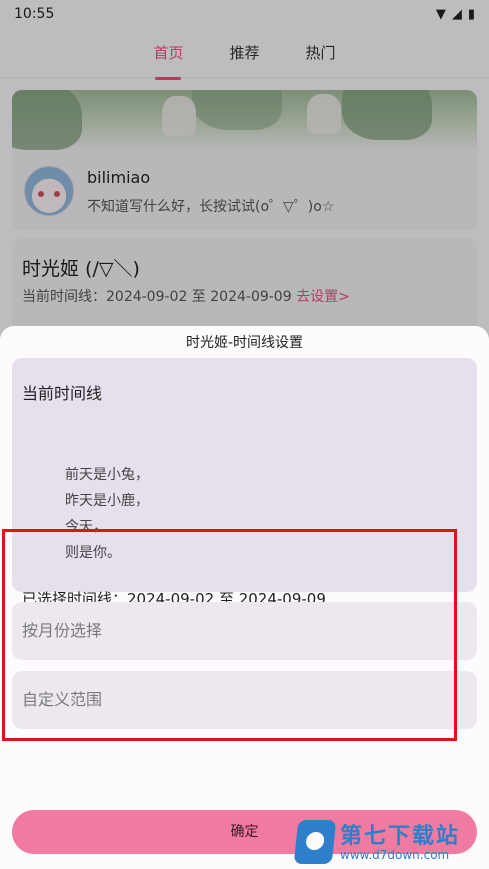 The width and height of the screenshot is (489, 869). What do you see at coordinates (315, 842) in the screenshot?
I see `watermark-logo-icon` at bounding box center [315, 842].